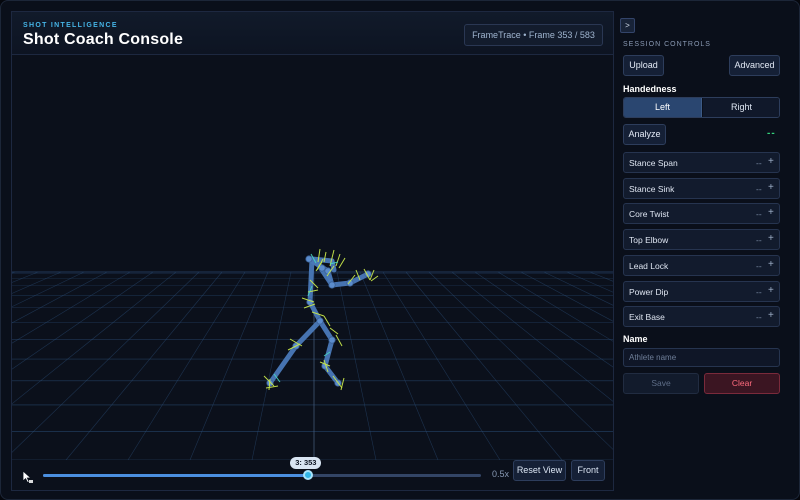 The image size is (800, 500). Describe the element at coordinates (103, 39) in the screenshot. I see `page-title: Shot Coach Console` at that location.